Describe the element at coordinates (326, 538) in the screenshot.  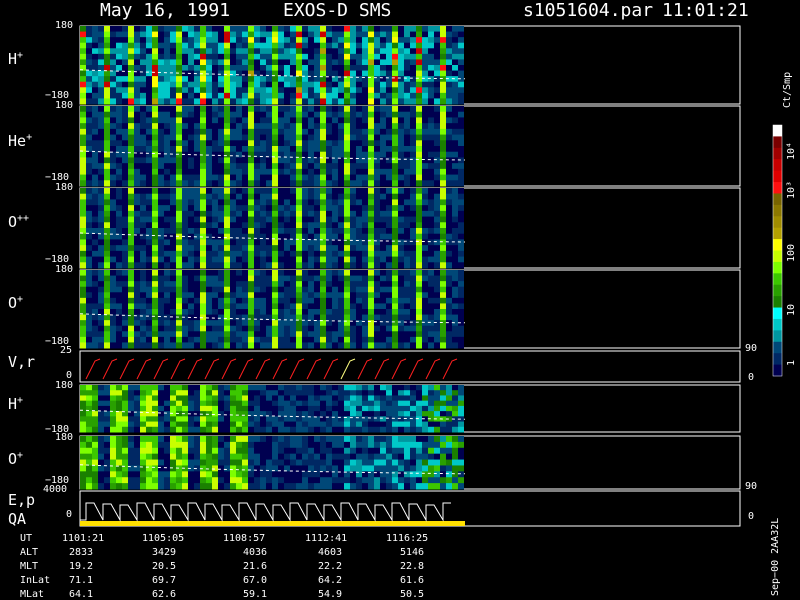
I see `cell-3-ut: 1112:41` at that location.